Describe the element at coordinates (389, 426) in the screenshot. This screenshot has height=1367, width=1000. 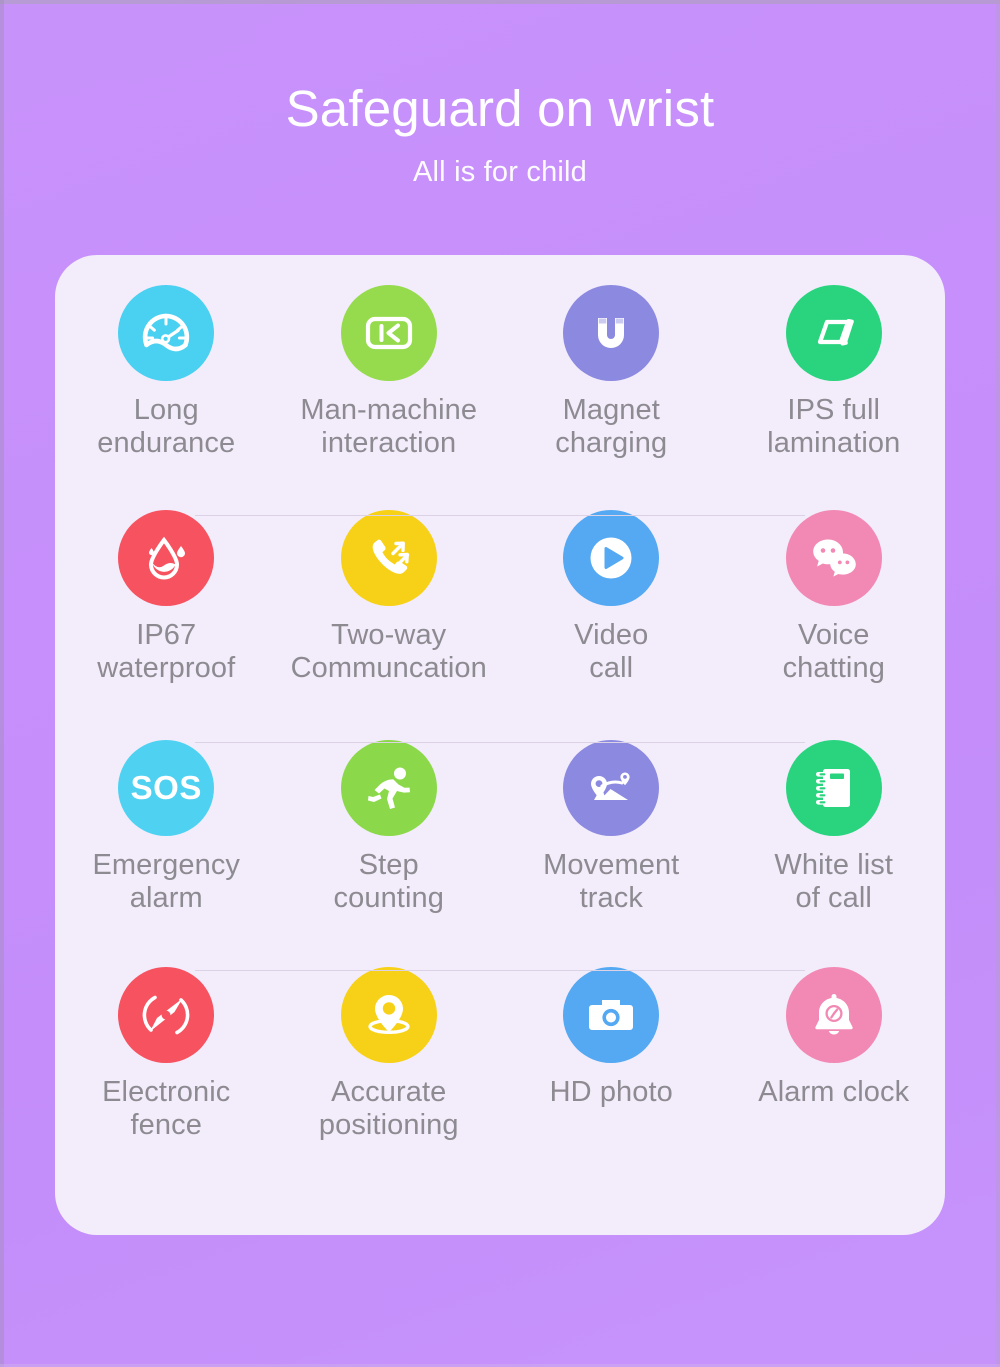
I see `feature-label: Man-machine interaction` at that location.